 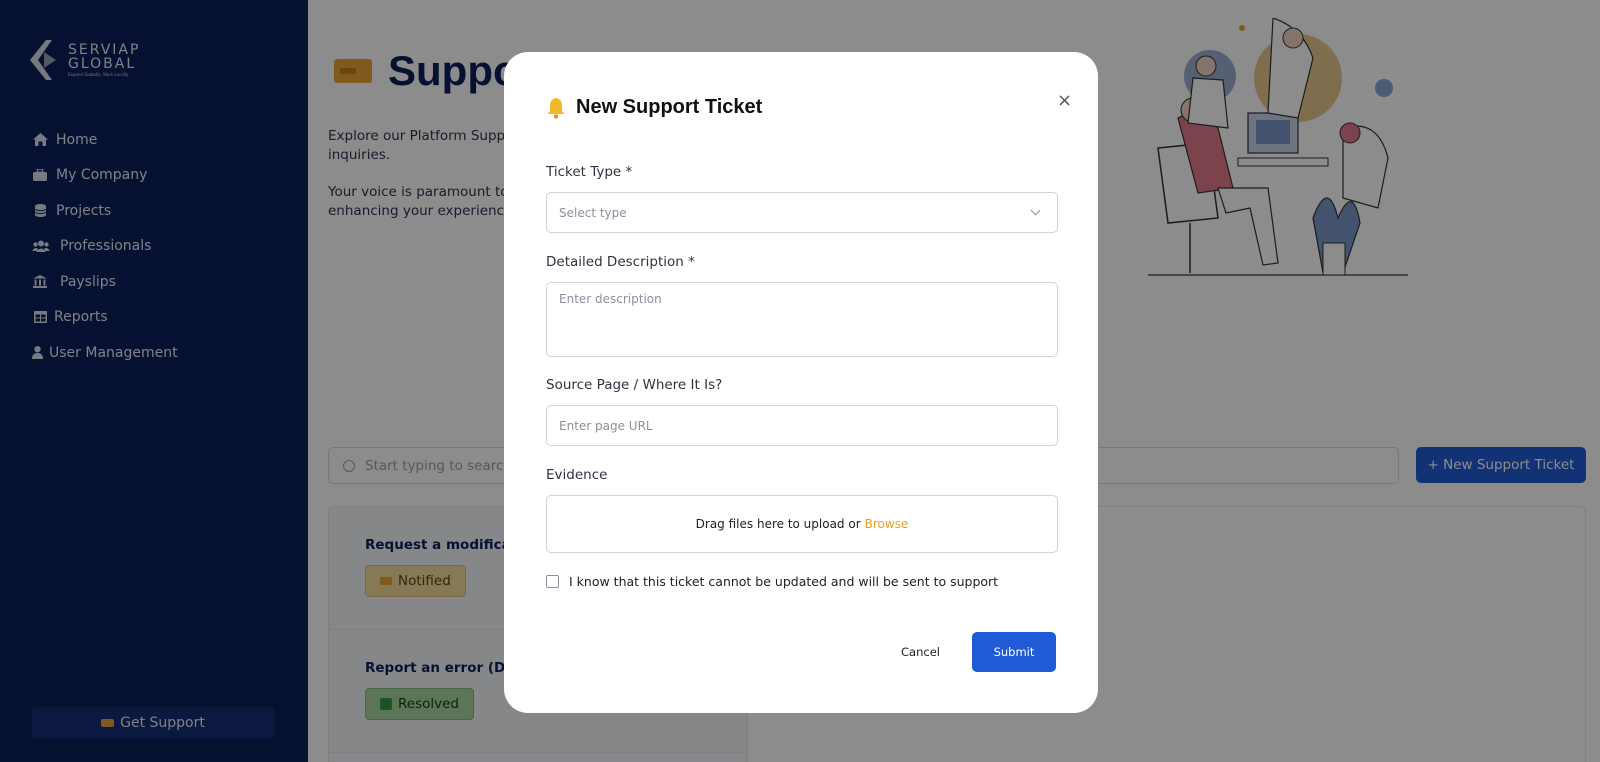 What do you see at coordinates (669, 107) in the screenshot?
I see `modal-title-text: New Support Ticket` at bounding box center [669, 107].